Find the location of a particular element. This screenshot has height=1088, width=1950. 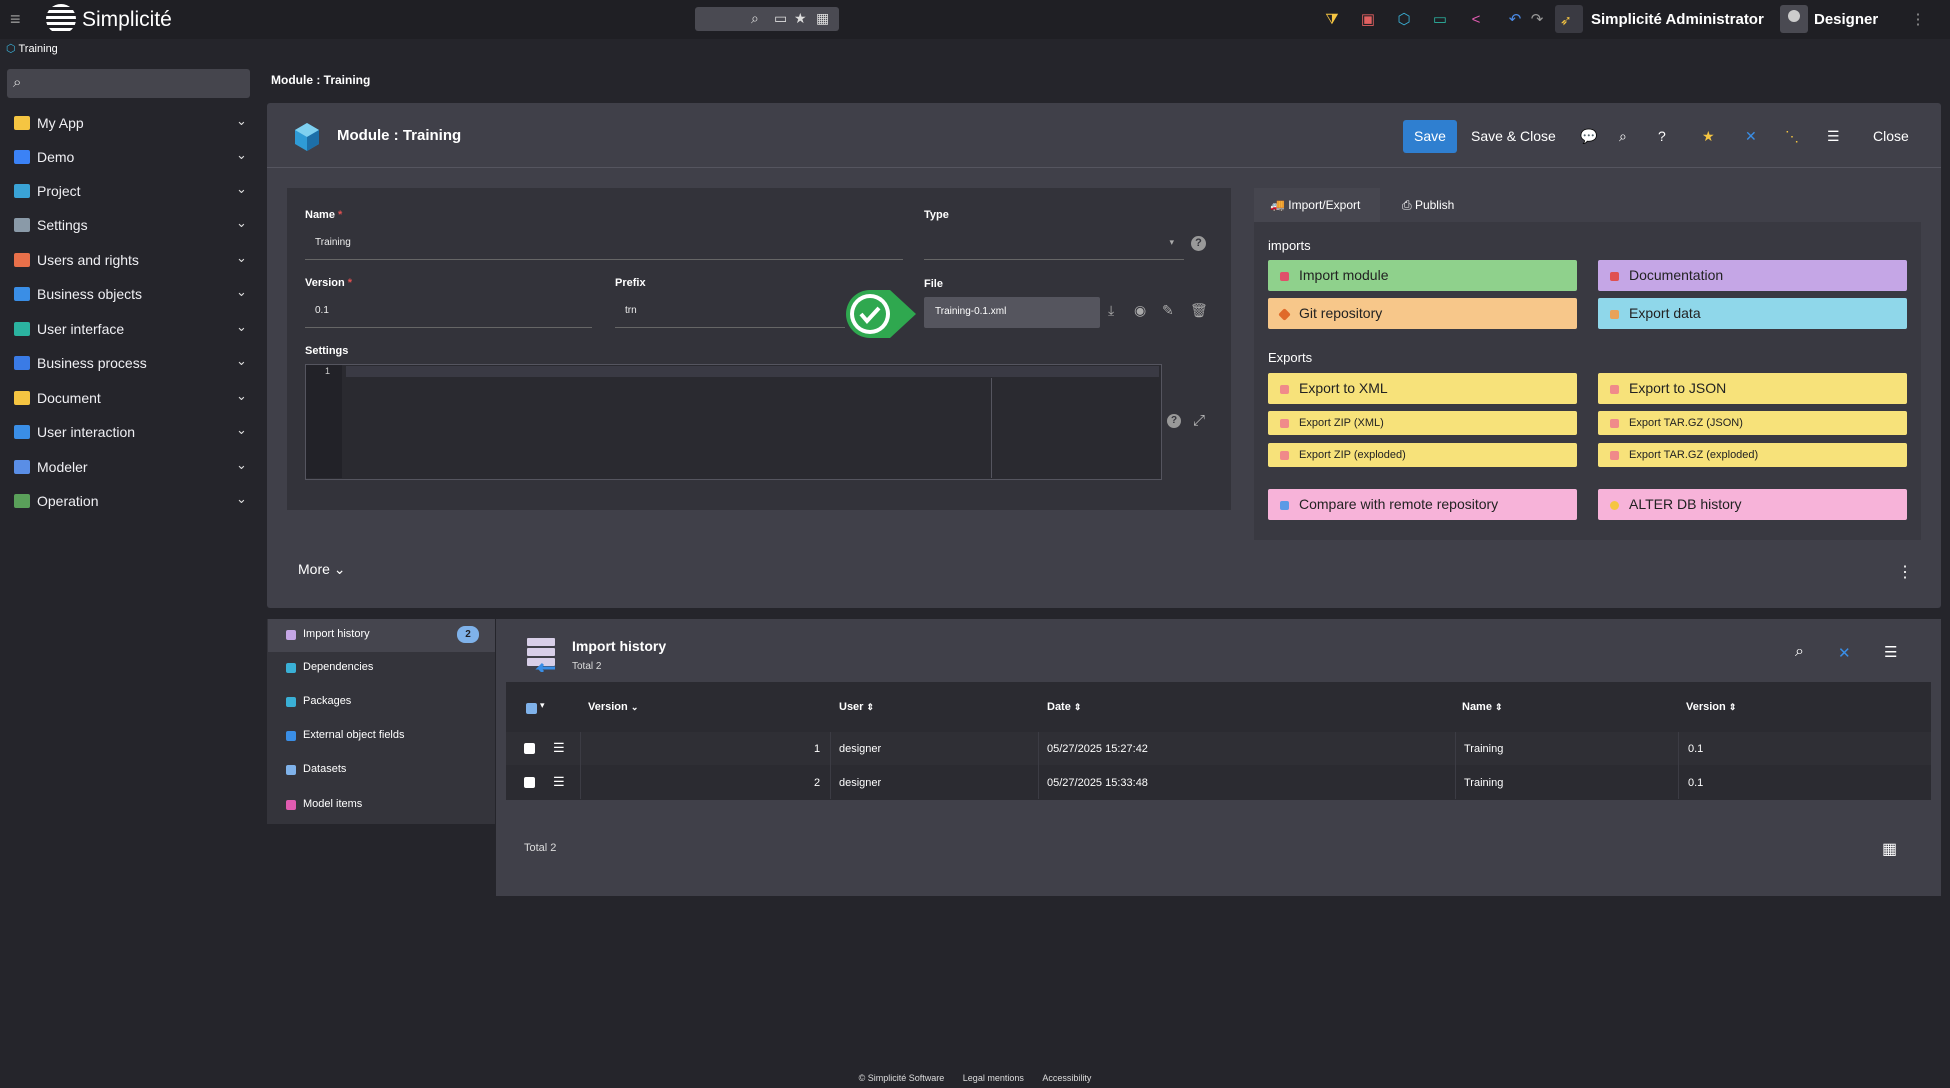

grid-view-icon: ▦ is located at coordinates (1889, 849).